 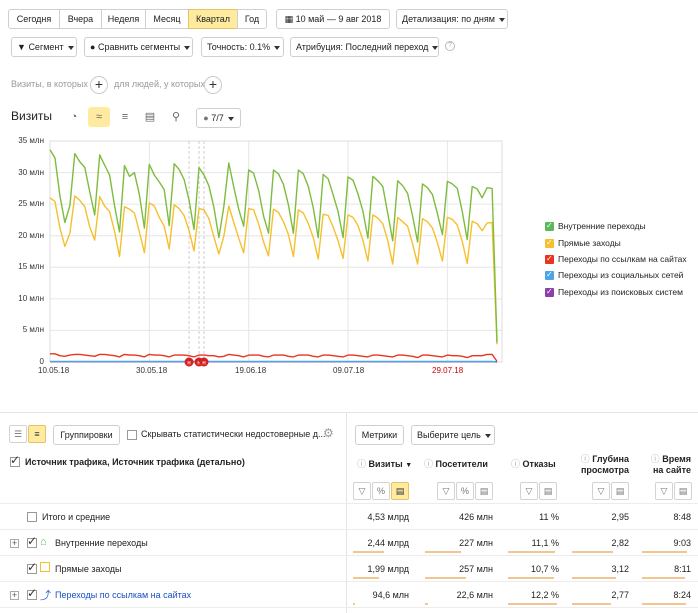 What do you see at coordinates (44, 47) in the screenshot?
I see `segment-button: ▼ Сегмент` at bounding box center [44, 47].